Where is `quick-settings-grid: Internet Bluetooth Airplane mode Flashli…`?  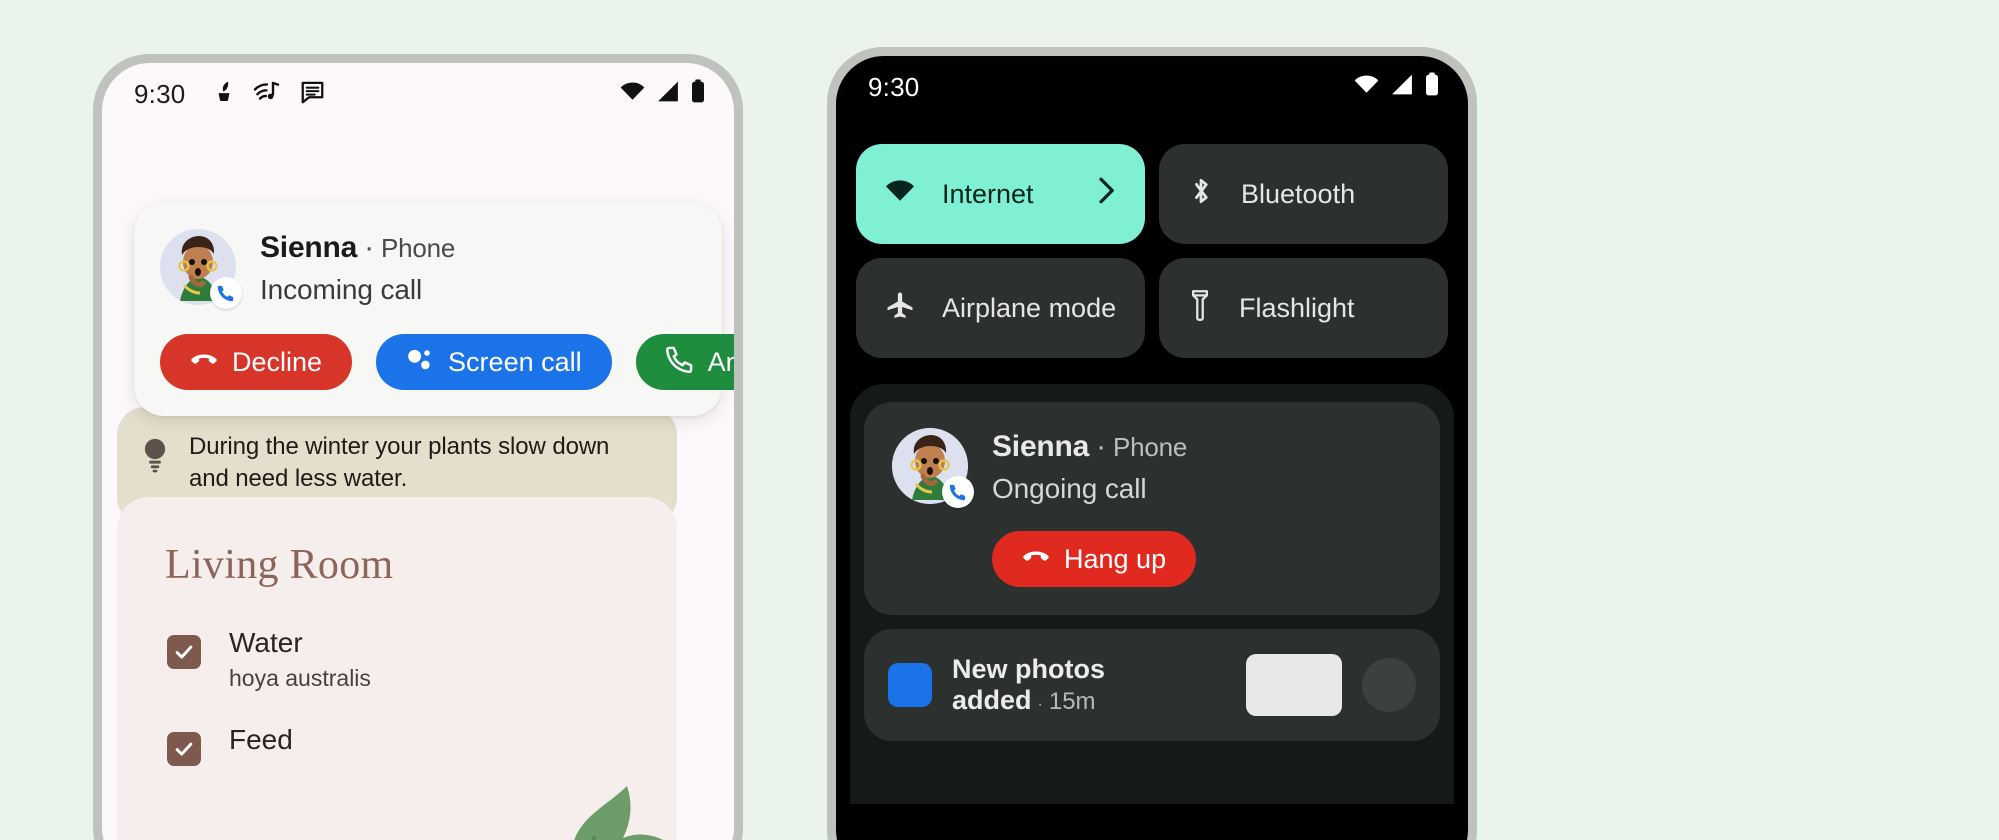
quick-settings-grid: Internet Bluetooth Airplane mode Flashli… is located at coordinates (1152, 238).